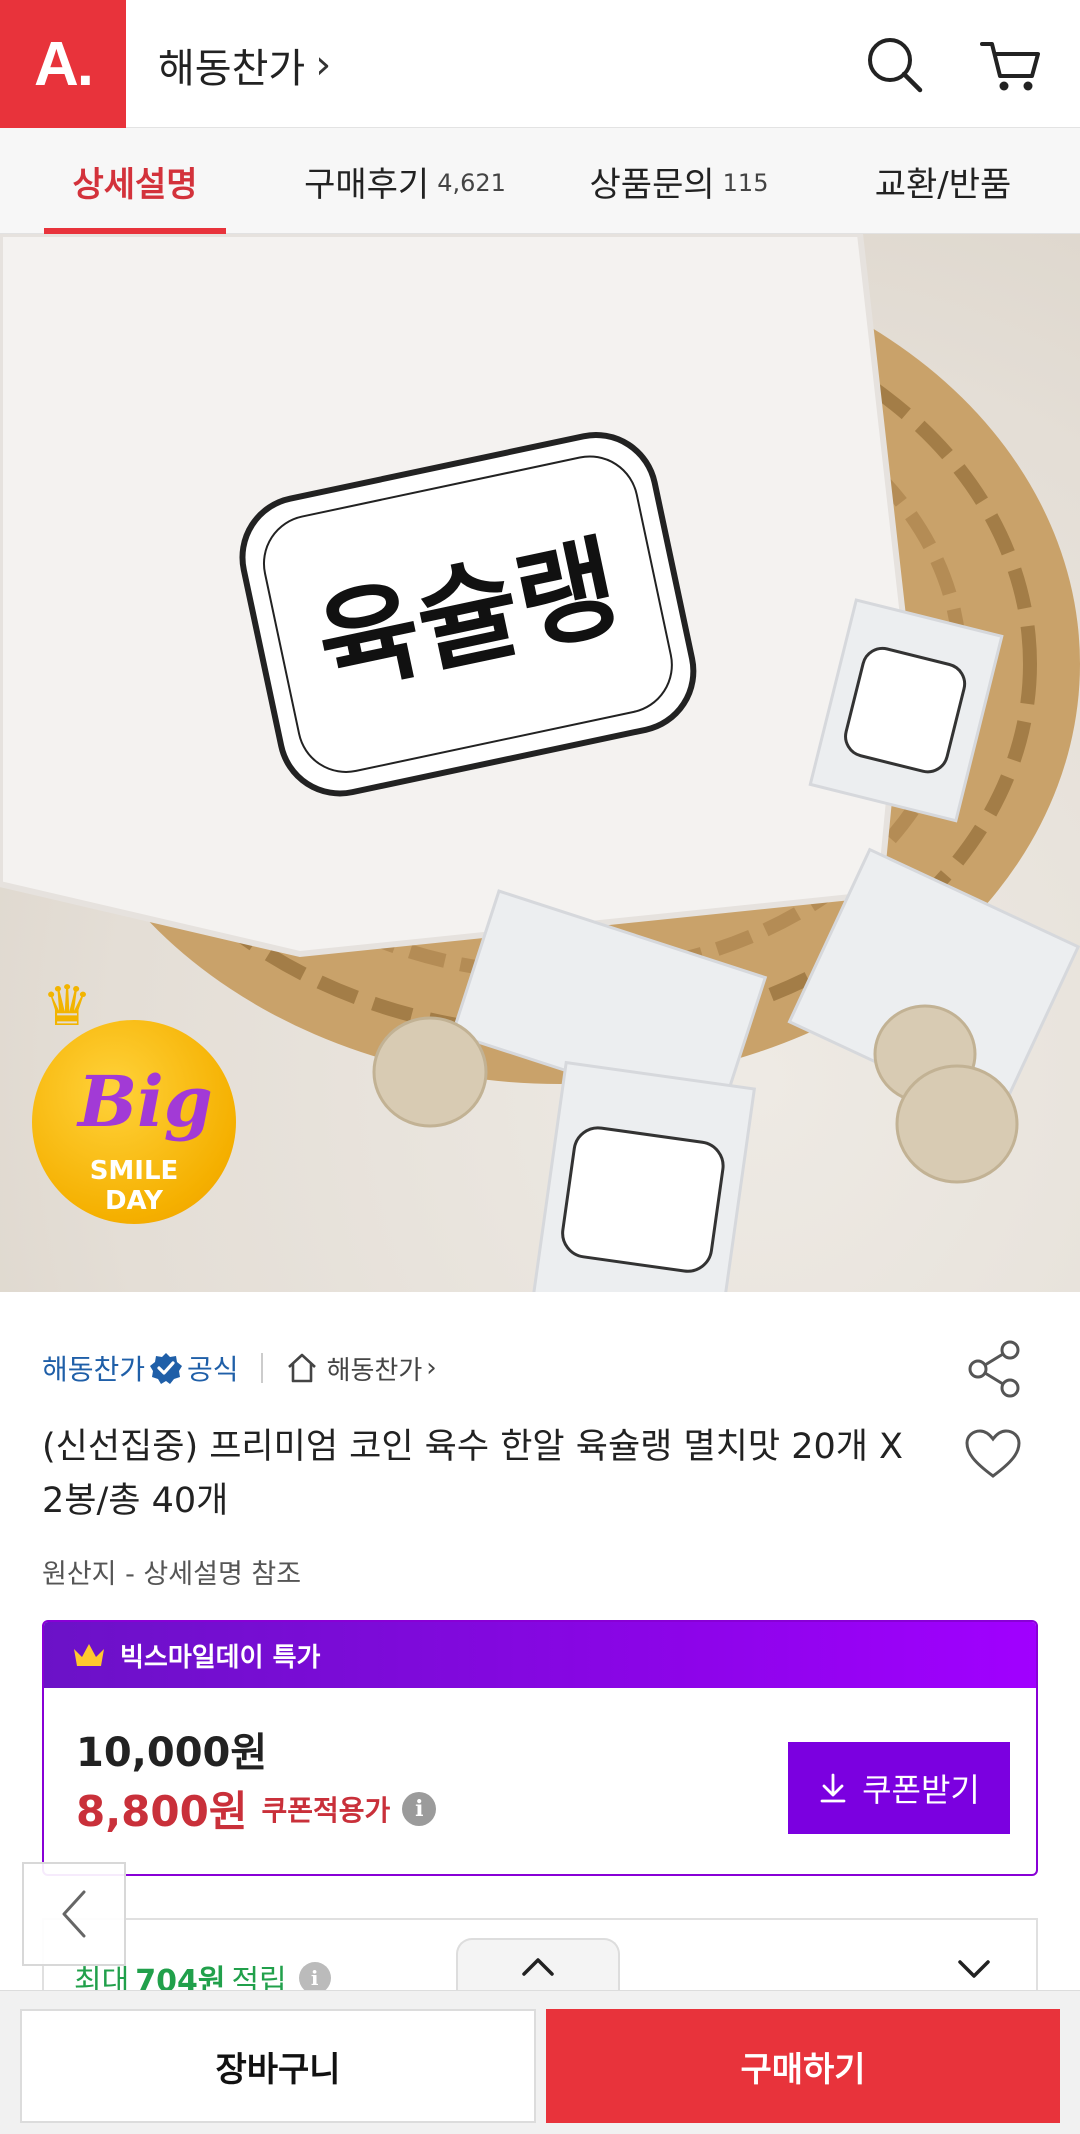  What do you see at coordinates (471, 183) in the screenshot?
I see `tab-count: 4,621` at bounding box center [471, 183].